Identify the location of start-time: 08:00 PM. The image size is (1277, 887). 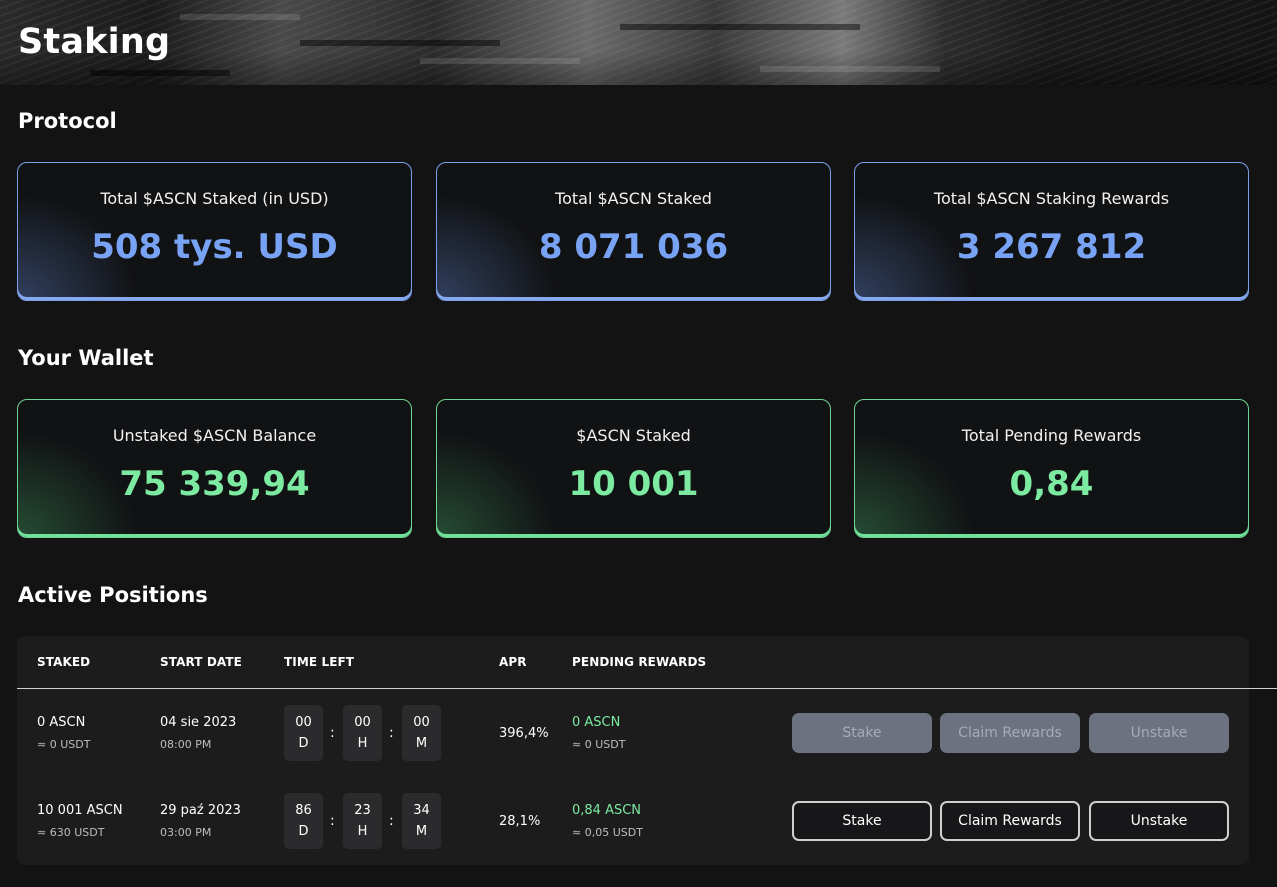
(186, 744).